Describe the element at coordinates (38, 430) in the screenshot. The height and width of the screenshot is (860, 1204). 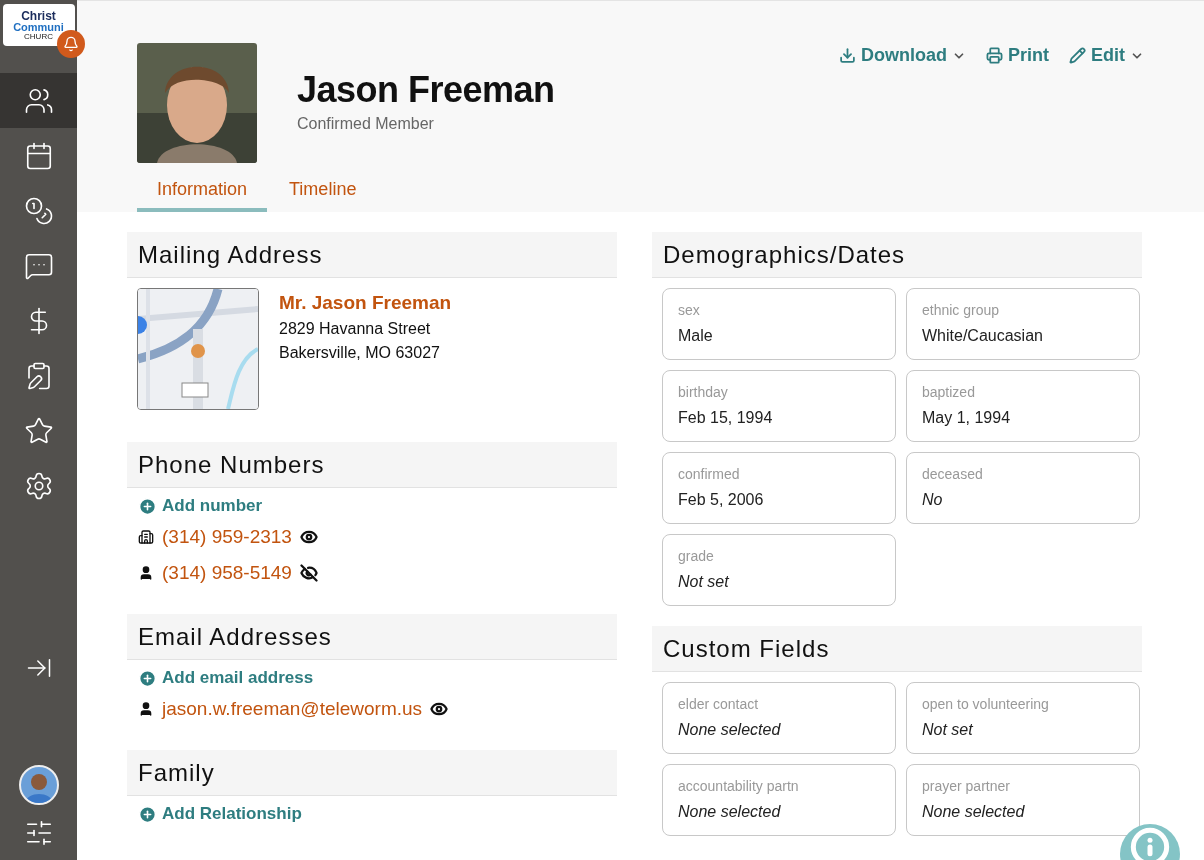
I see `star-icon` at that location.